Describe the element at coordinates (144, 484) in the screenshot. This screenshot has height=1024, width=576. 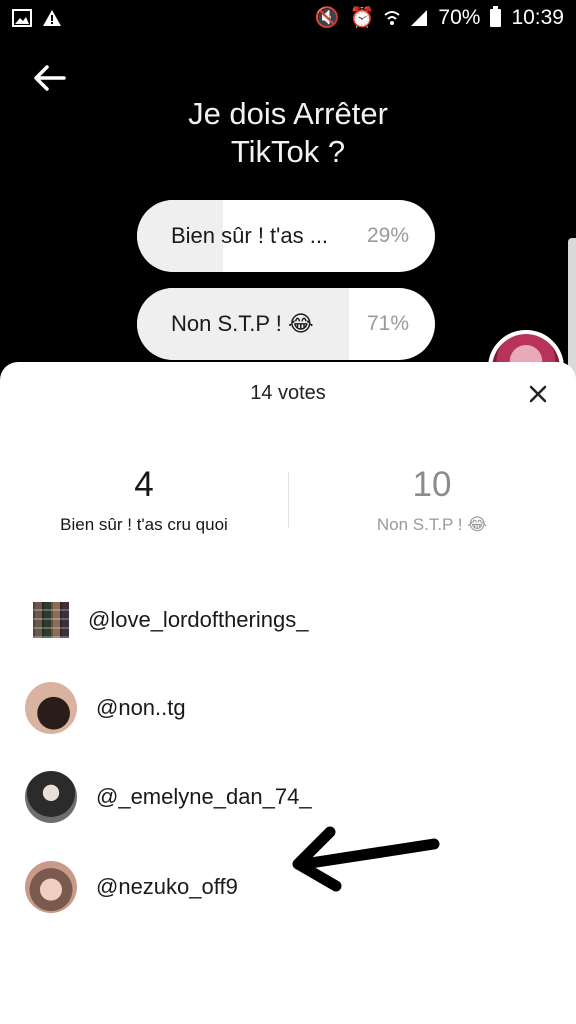
I see `tab-vote-count: 4` at that location.